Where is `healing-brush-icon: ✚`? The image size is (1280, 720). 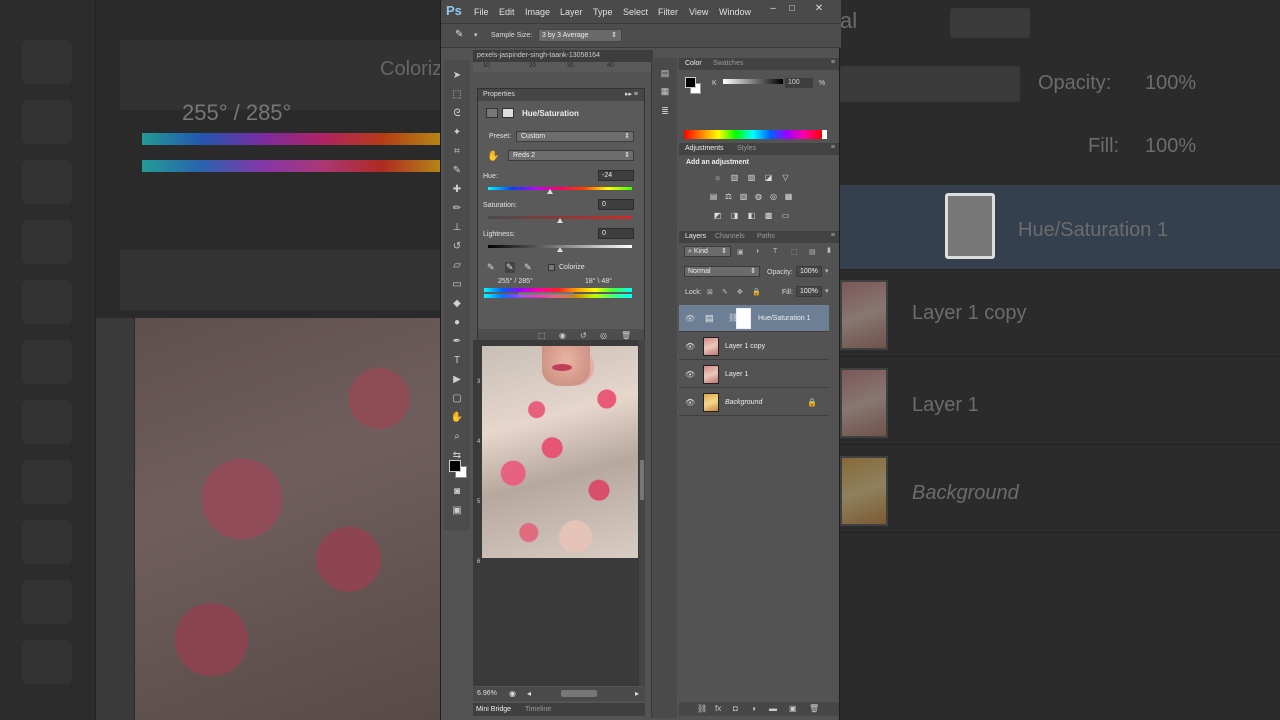
healing-brush-icon: ✚ is located at coordinates (457, 190).